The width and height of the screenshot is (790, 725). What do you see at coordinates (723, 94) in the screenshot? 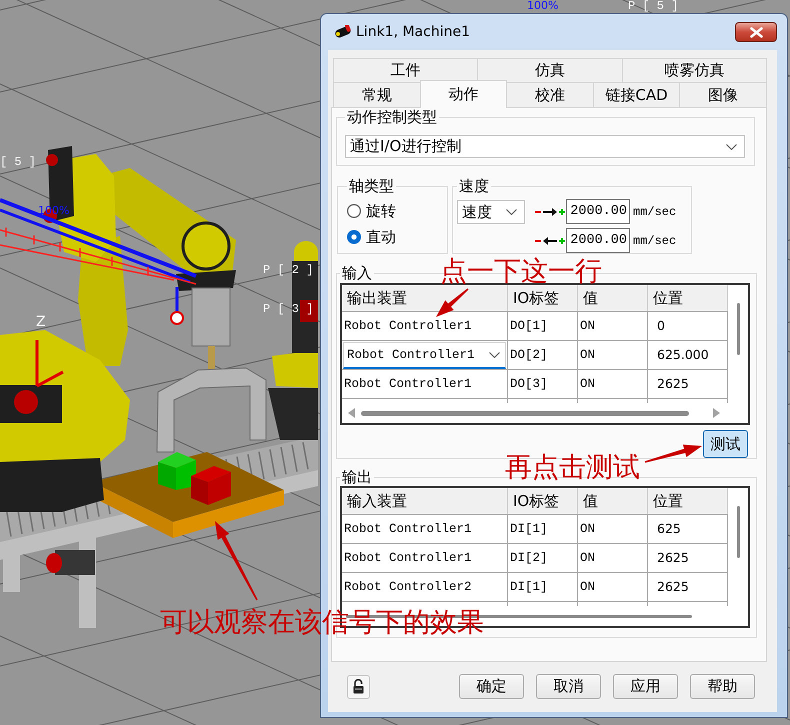
I see `tab: 图像` at bounding box center [723, 94].